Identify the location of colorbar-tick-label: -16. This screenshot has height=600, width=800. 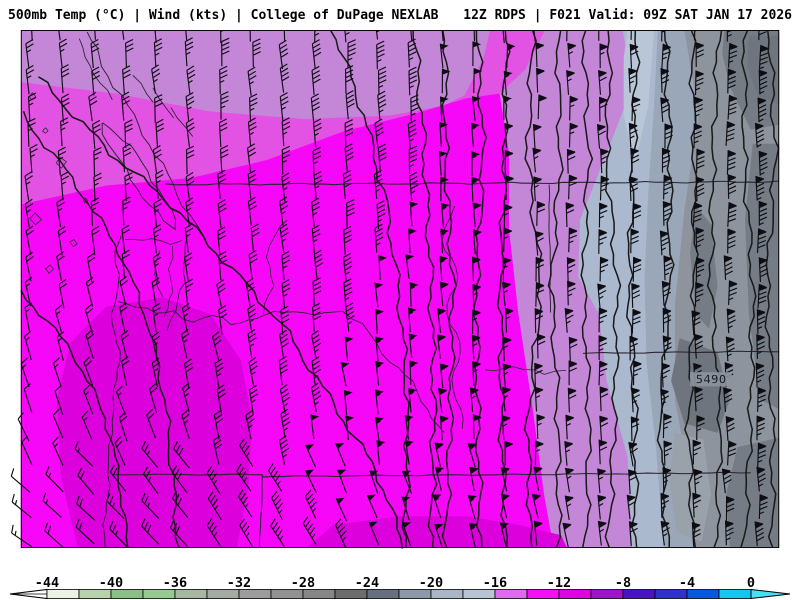
(495, 583).